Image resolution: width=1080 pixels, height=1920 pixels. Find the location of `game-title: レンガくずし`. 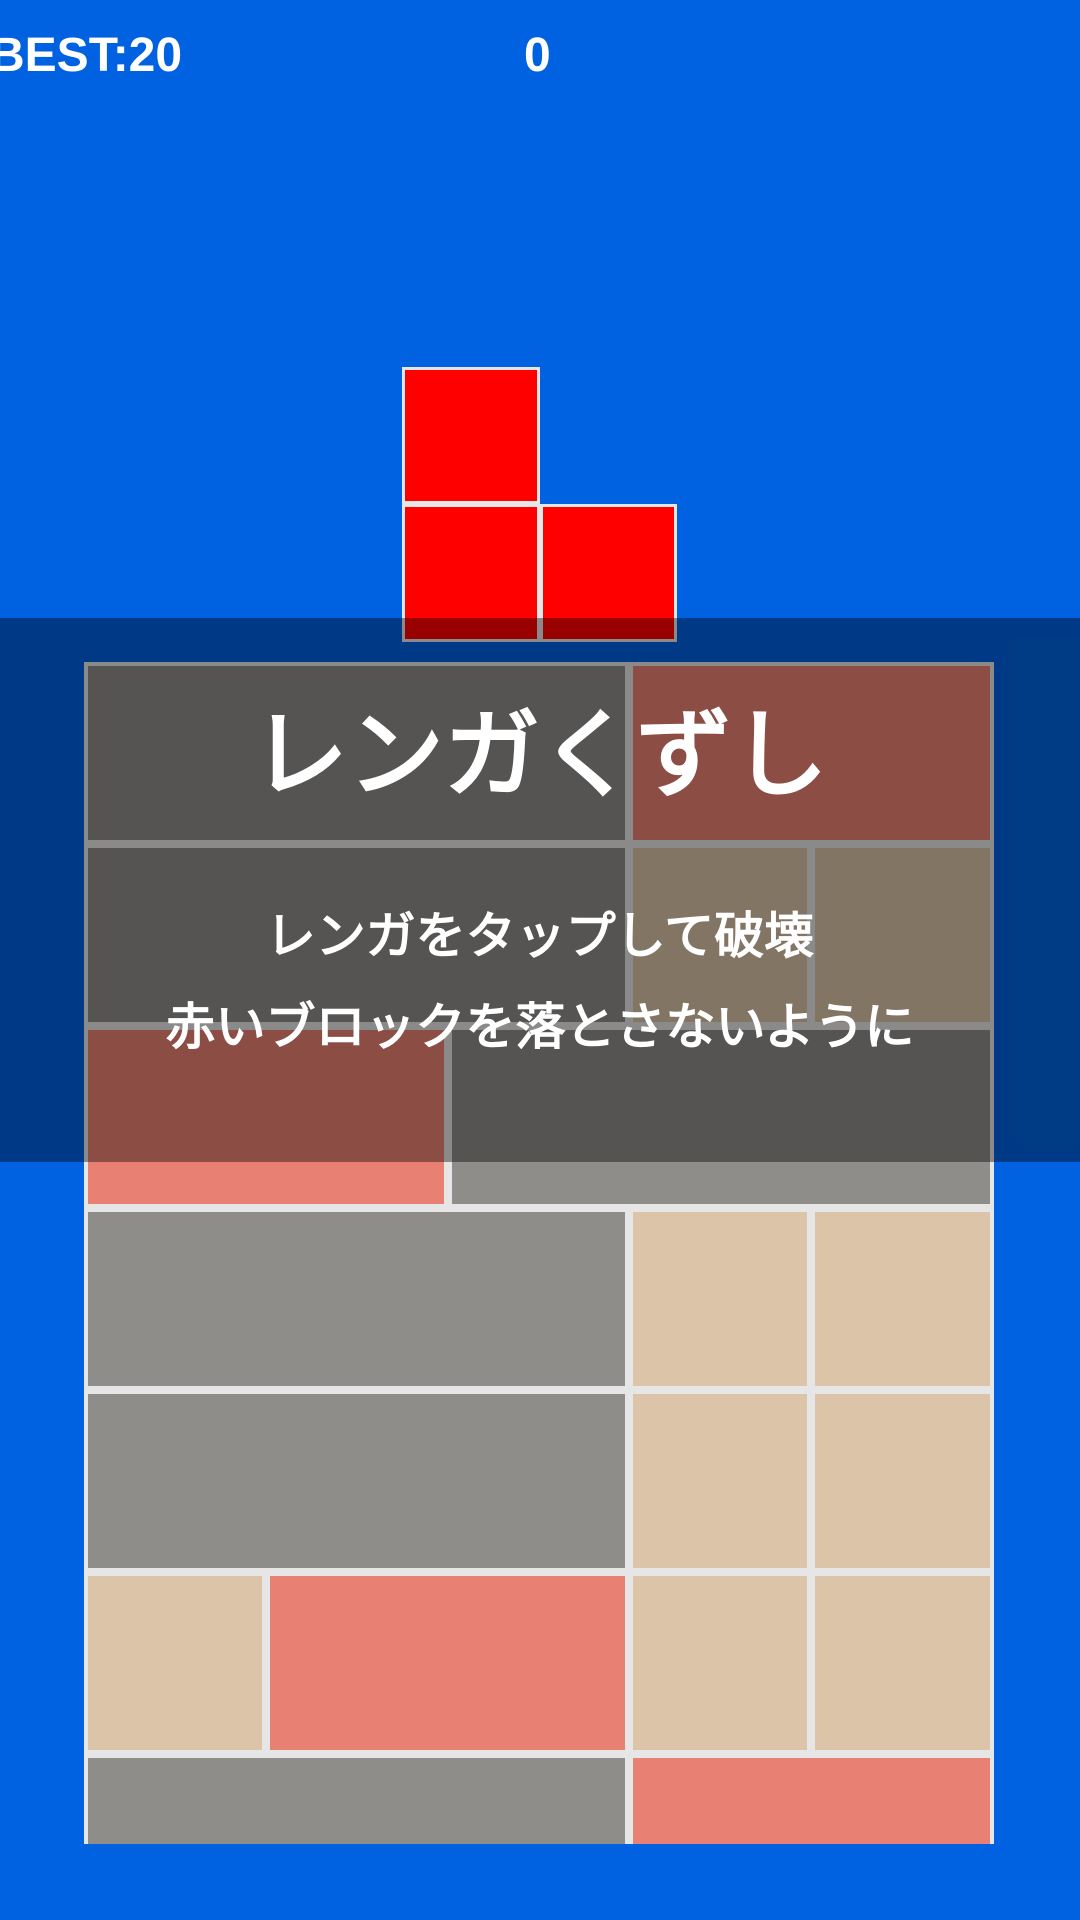

game-title: レンガくずし is located at coordinates (540, 755).